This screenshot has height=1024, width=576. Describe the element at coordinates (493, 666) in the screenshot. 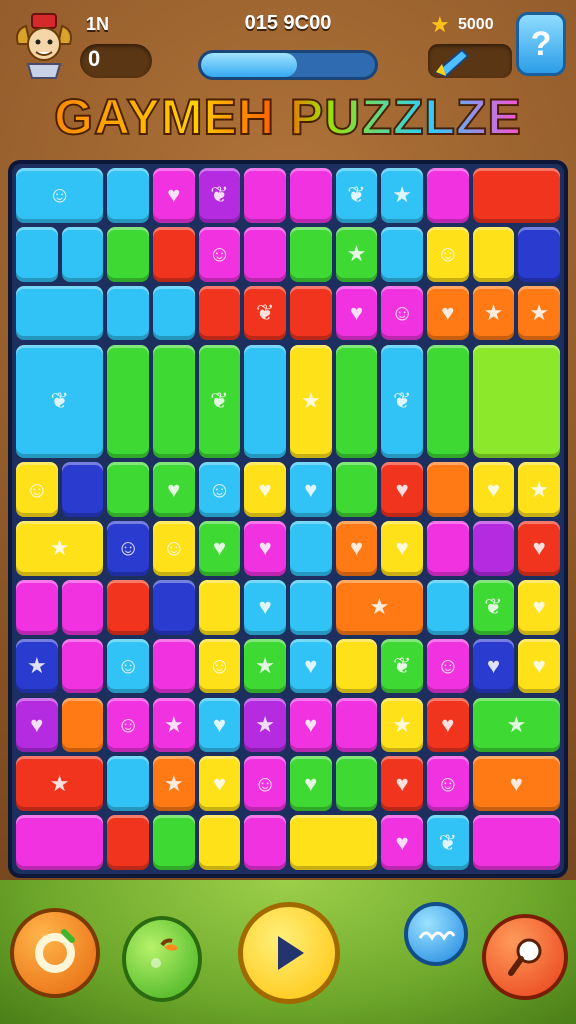

I see `tile-navy: ♥` at that location.